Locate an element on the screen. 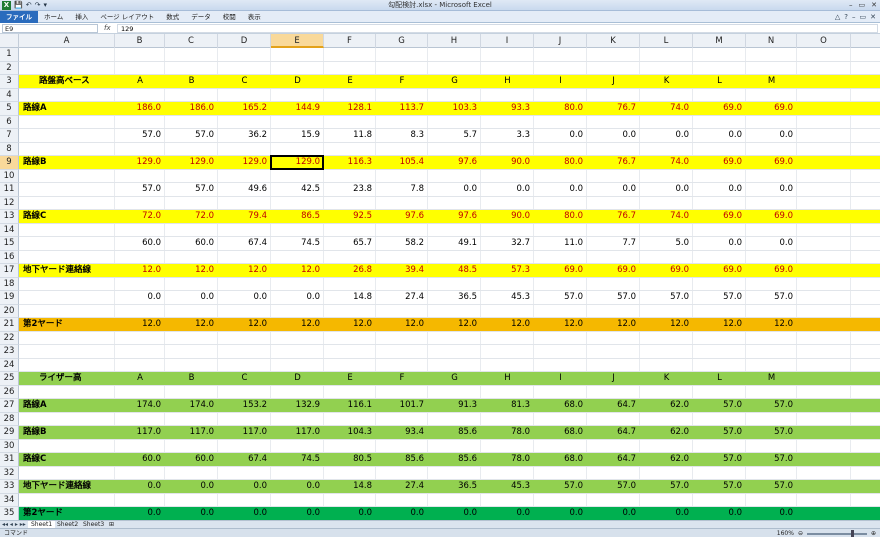 This screenshot has width=880, height=537. row-header-14: 14 is located at coordinates (9, 230).